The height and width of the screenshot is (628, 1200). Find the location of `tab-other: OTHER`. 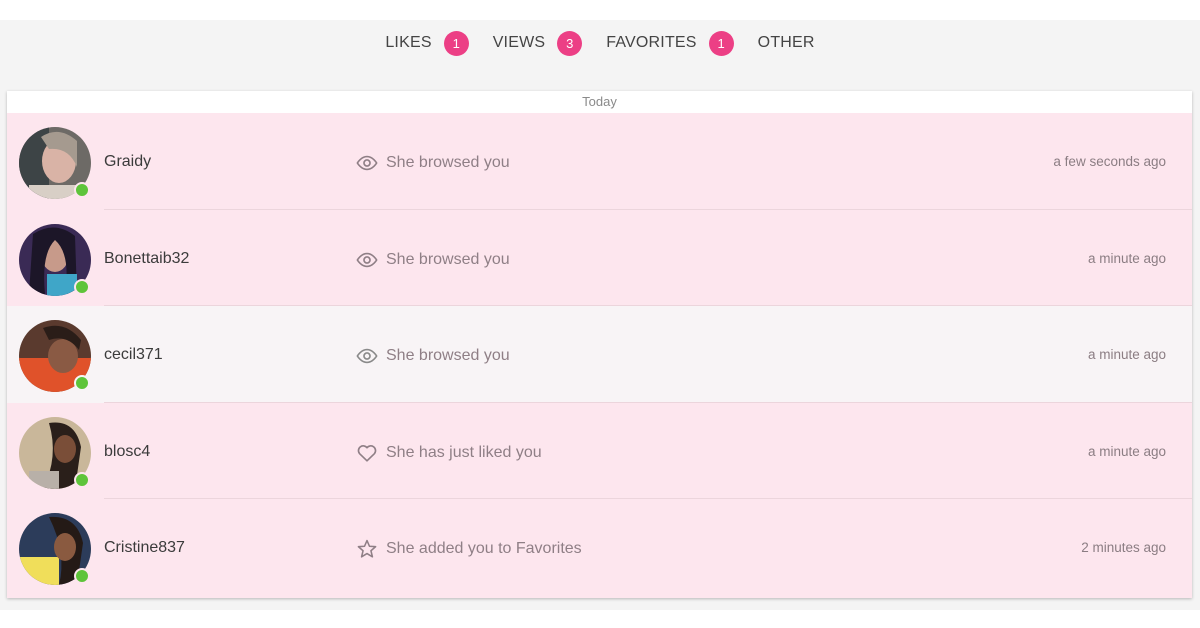

tab-other: OTHER is located at coordinates (786, 43).